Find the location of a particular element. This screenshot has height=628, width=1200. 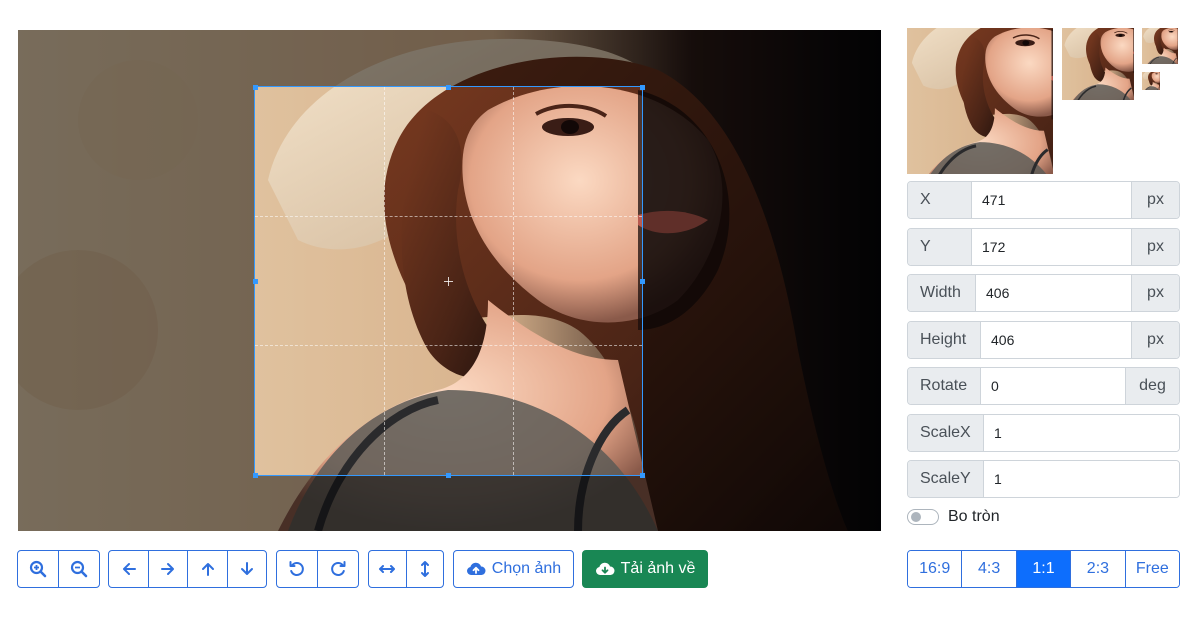

arrow-right-icon is located at coordinates (168, 569).